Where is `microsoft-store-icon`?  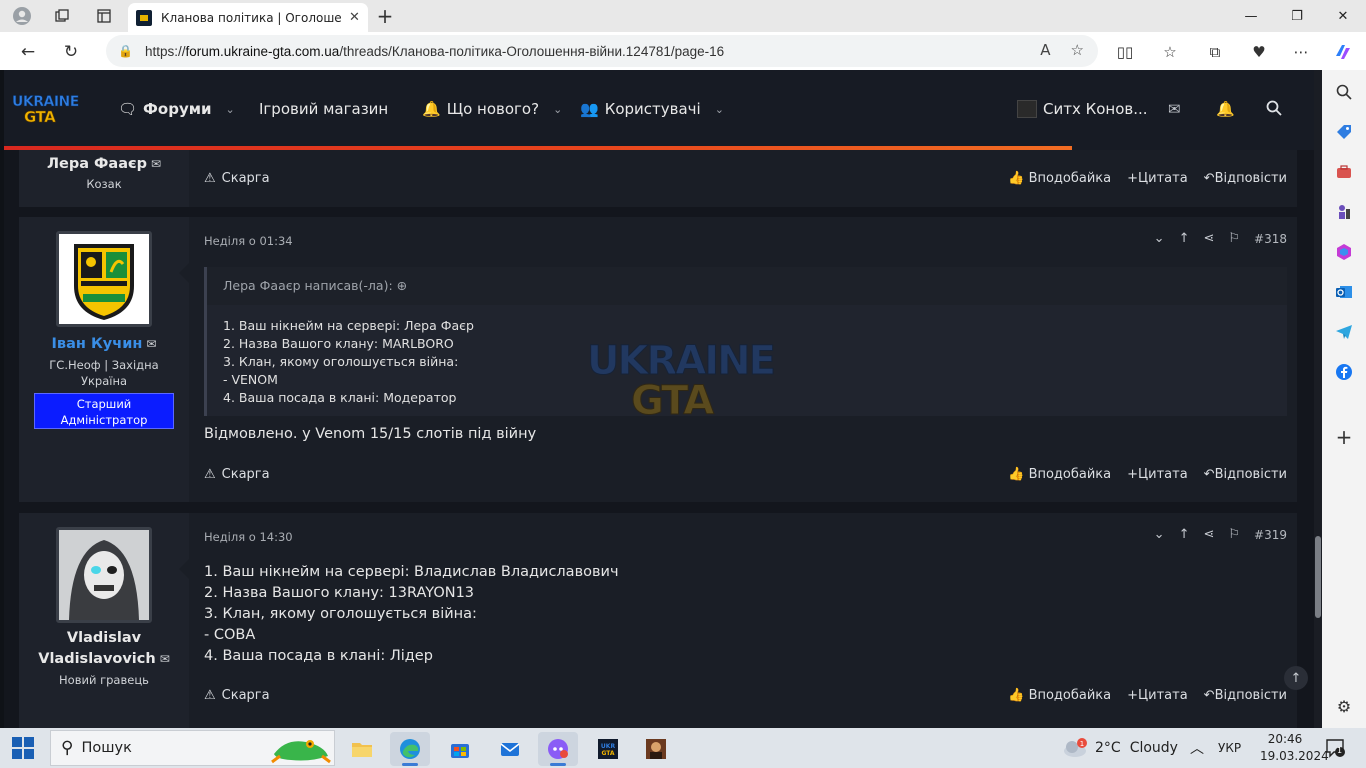
microsoft-store-icon is located at coordinates (460, 749).